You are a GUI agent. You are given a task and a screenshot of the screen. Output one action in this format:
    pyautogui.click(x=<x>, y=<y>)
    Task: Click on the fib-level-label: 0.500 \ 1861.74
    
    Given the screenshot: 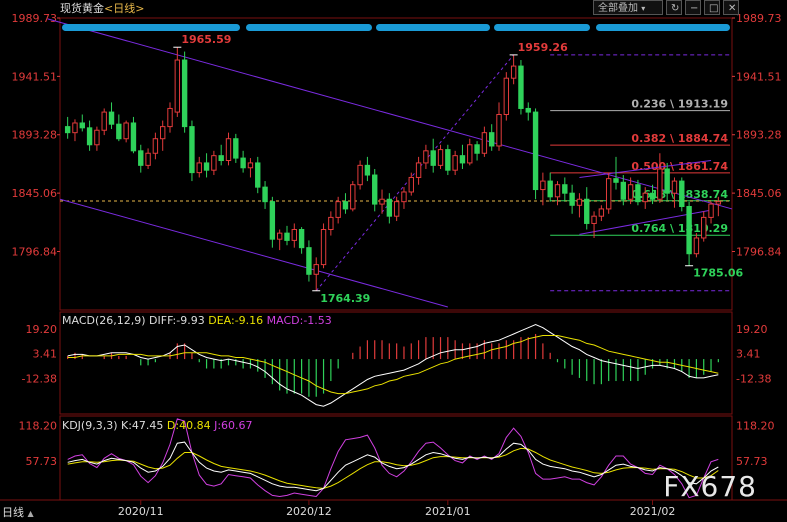 What is the action you would take?
    pyautogui.click(x=679, y=166)
    